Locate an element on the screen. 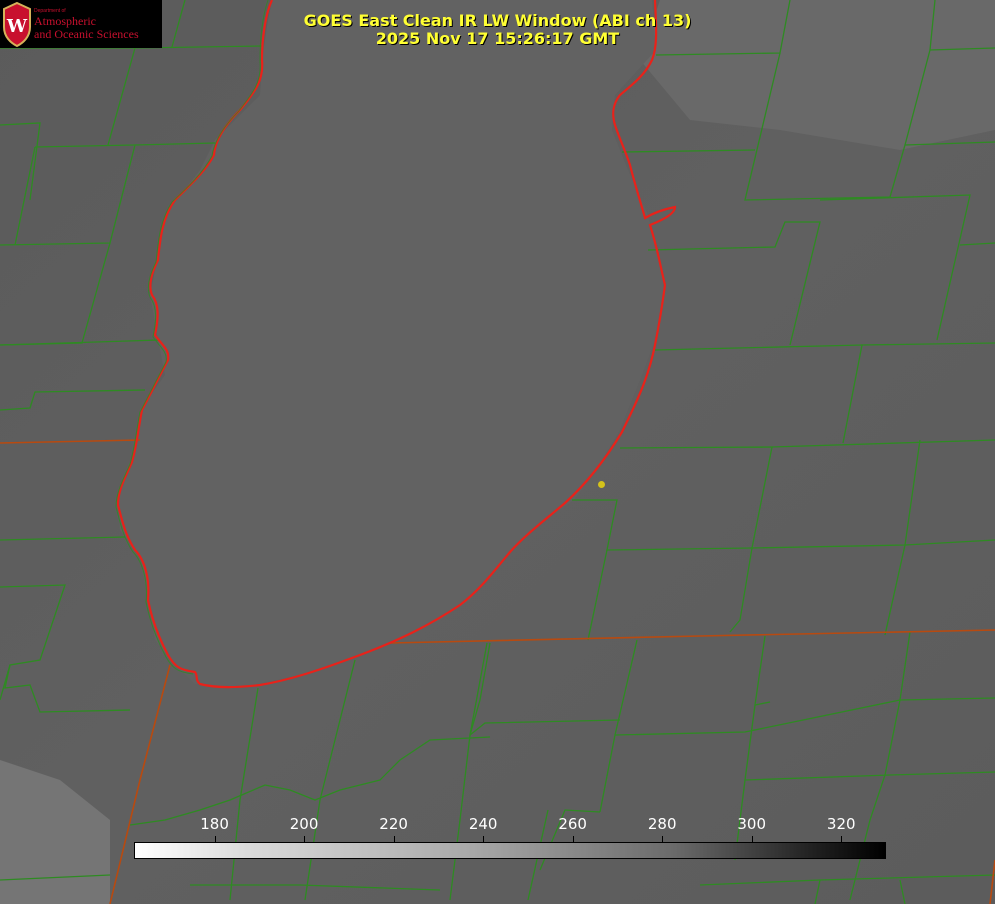 This screenshot has width=995, height=904. station-marker is located at coordinates (601, 484).